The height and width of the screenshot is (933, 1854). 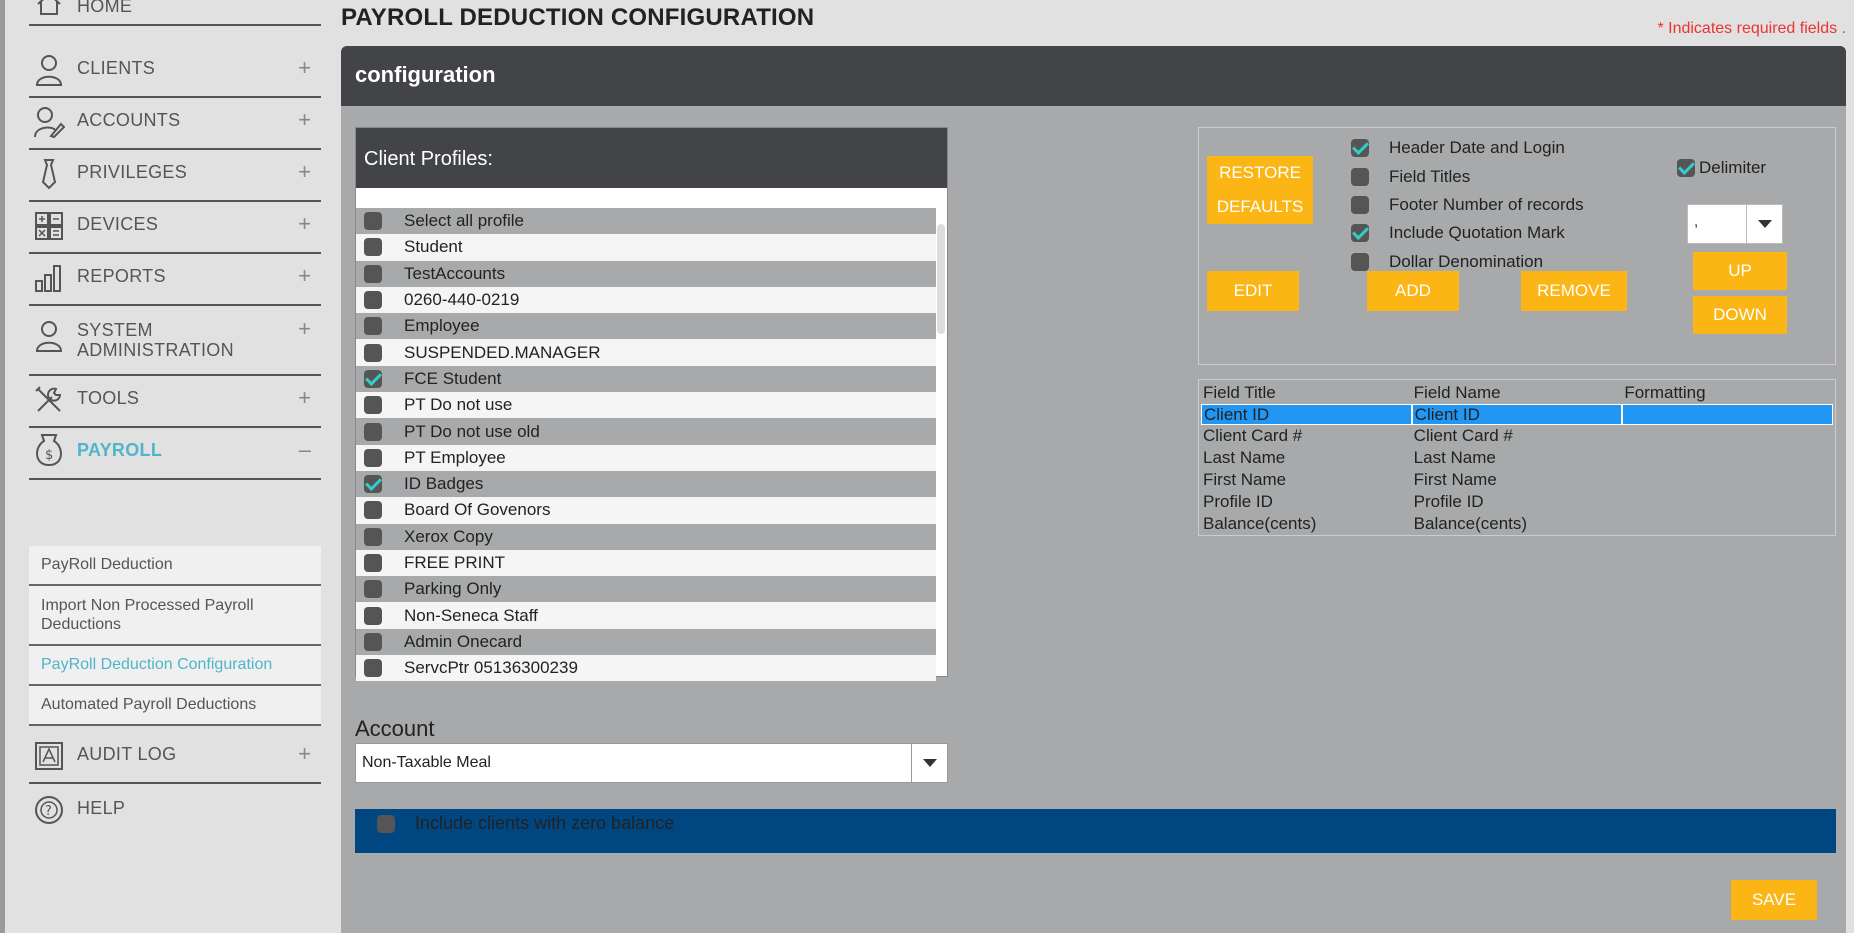 What do you see at coordinates (646, 221) in the screenshot?
I see `list-item: Select all profile` at bounding box center [646, 221].